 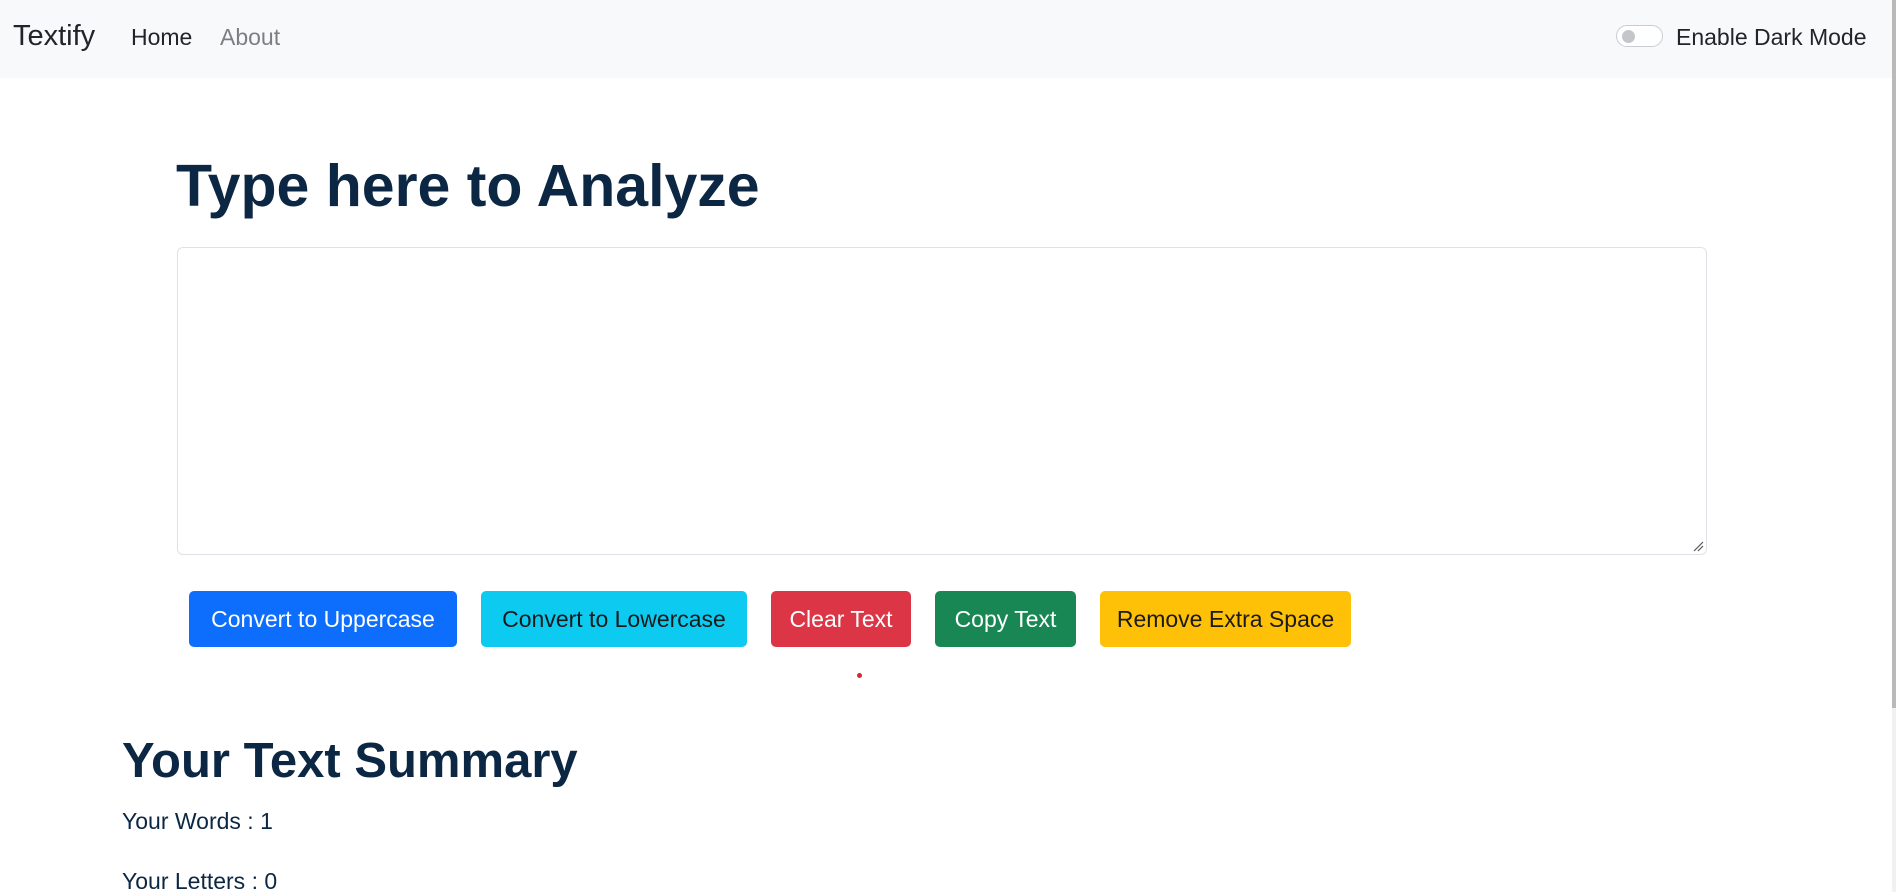 I want to click on toggle-knob, so click(x=1628, y=36).